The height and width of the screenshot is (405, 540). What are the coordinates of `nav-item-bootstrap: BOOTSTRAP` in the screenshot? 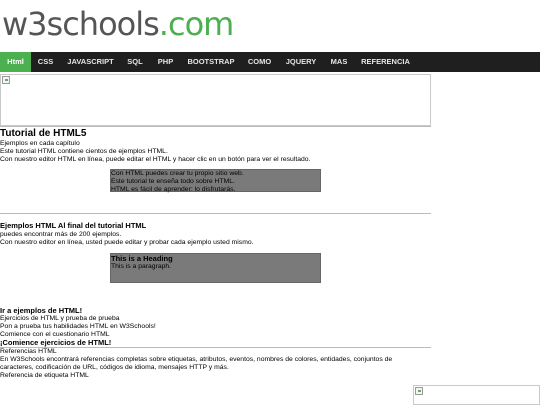 It's located at (211, 62).